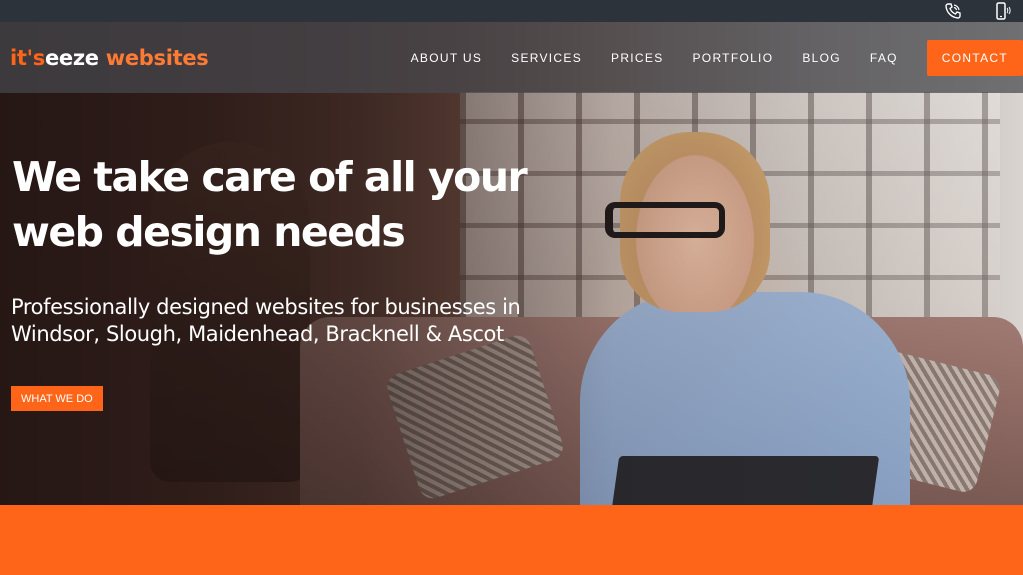  Describe the element at coordinates (546, 58) in the screenshot. I see `nav-services: SERVICES` at that location.